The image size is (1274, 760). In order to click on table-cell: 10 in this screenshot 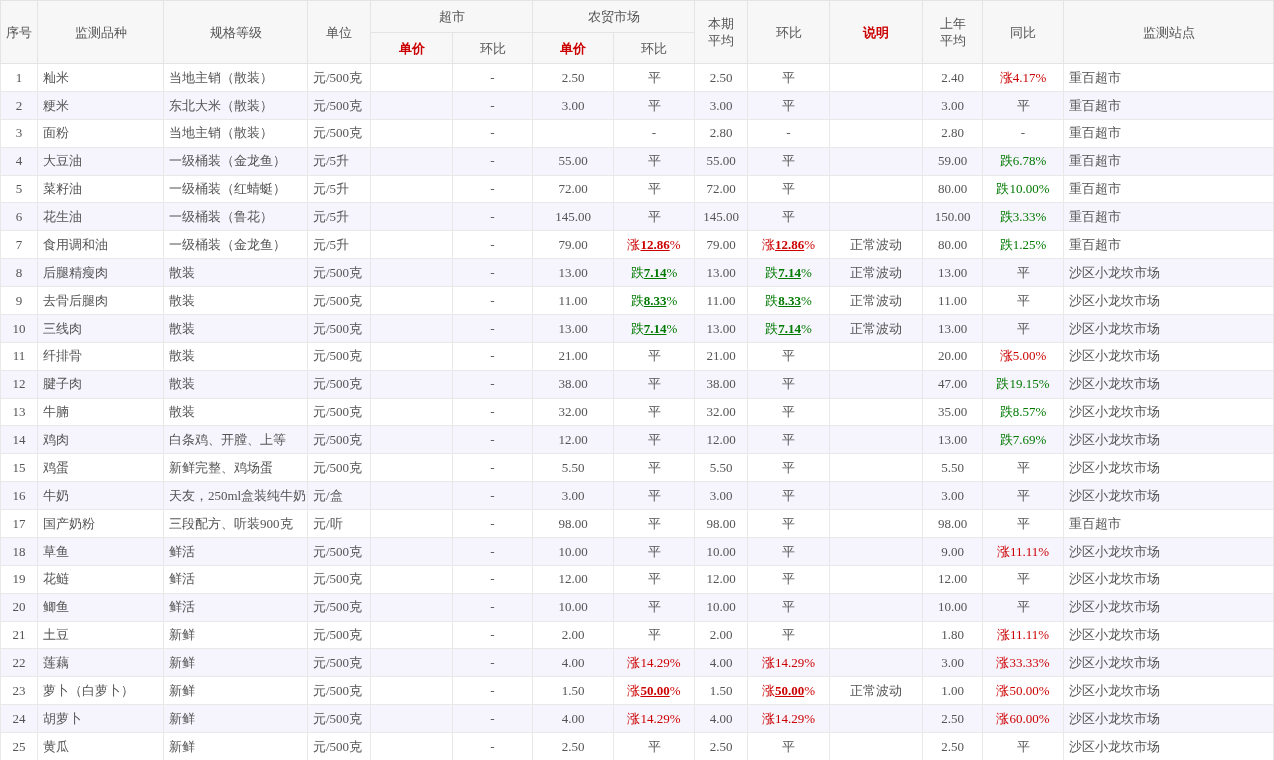, I will do `click(19, 328)`.